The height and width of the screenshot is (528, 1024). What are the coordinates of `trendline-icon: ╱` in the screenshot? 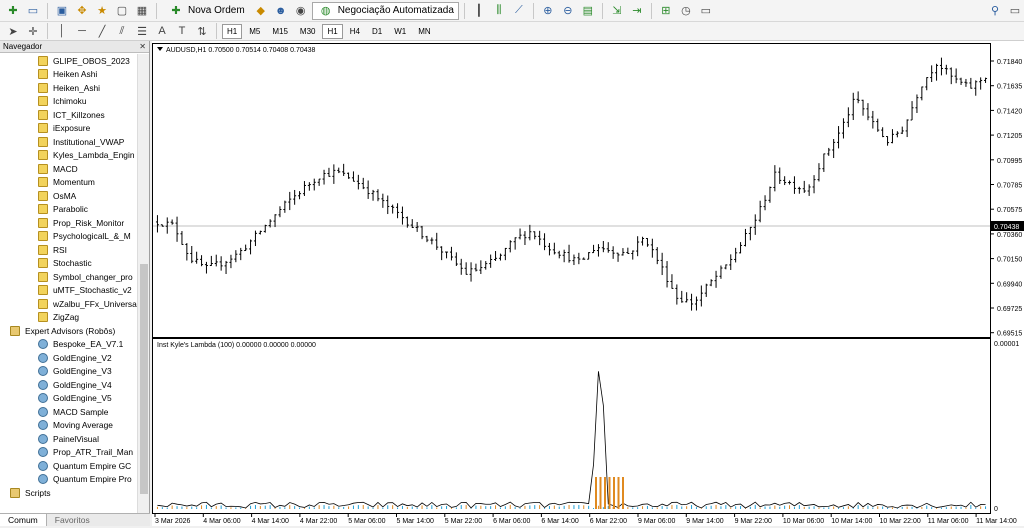 It's located at (102, 31).